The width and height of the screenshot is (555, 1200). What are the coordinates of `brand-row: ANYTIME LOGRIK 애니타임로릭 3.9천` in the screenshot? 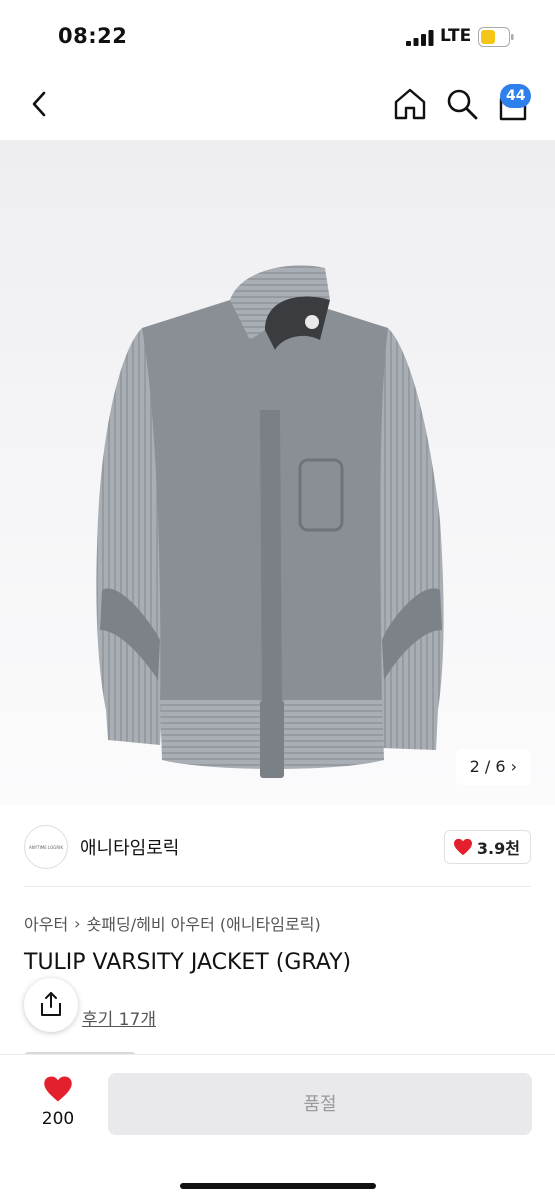 It's located at (277, 846).